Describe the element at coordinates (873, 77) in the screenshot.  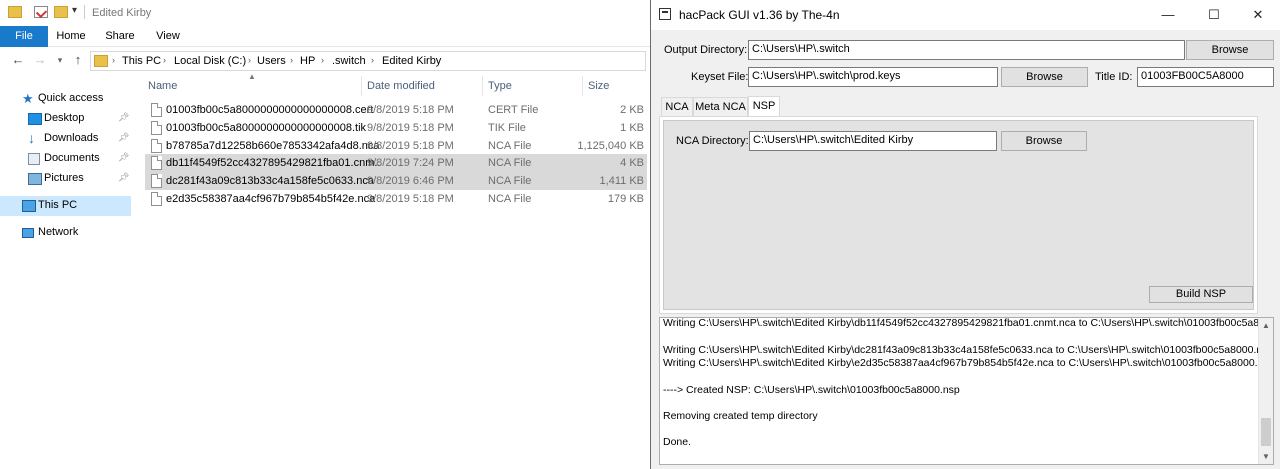
I see `keyset-file-field: C:\Users\HP\.switch\prod.keys` at that location.